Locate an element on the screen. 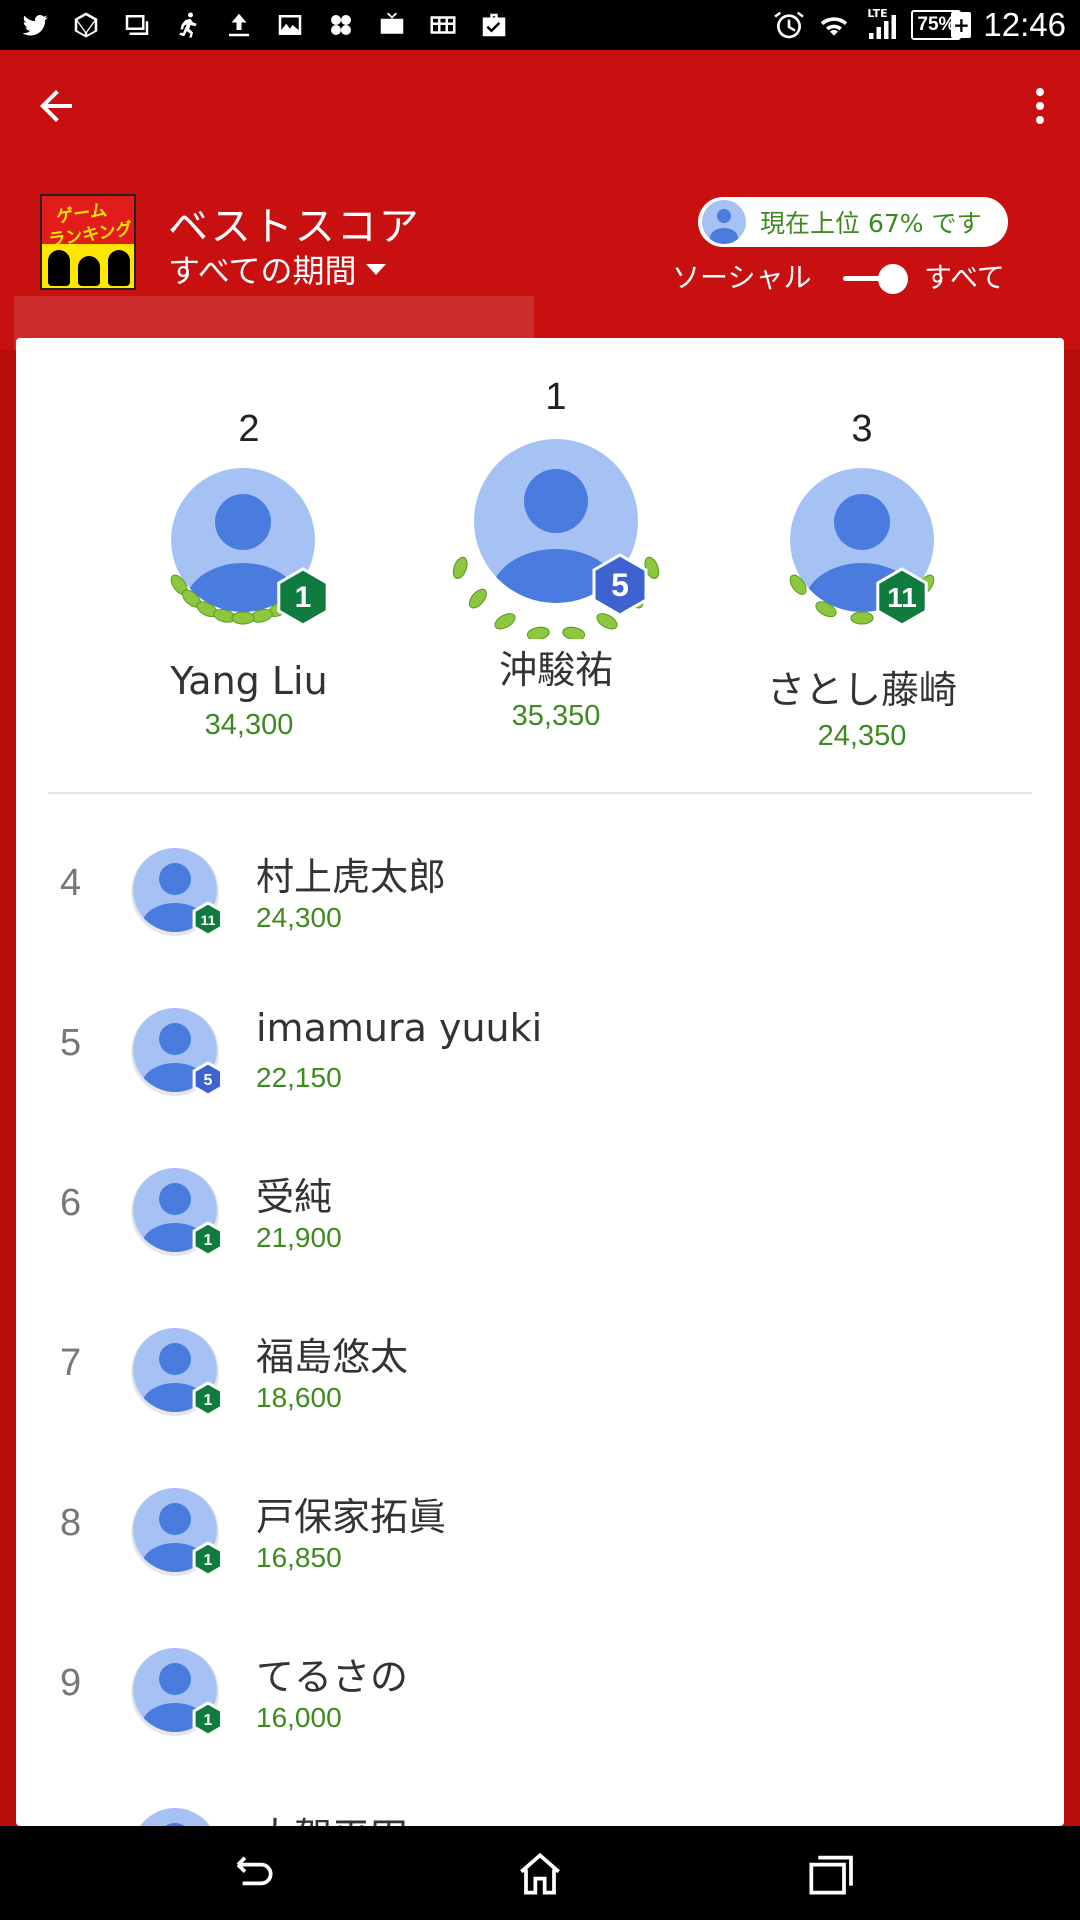  podium-entry: 3 11 さとし藤崎 24,350 is located at coordinates (862, 608).